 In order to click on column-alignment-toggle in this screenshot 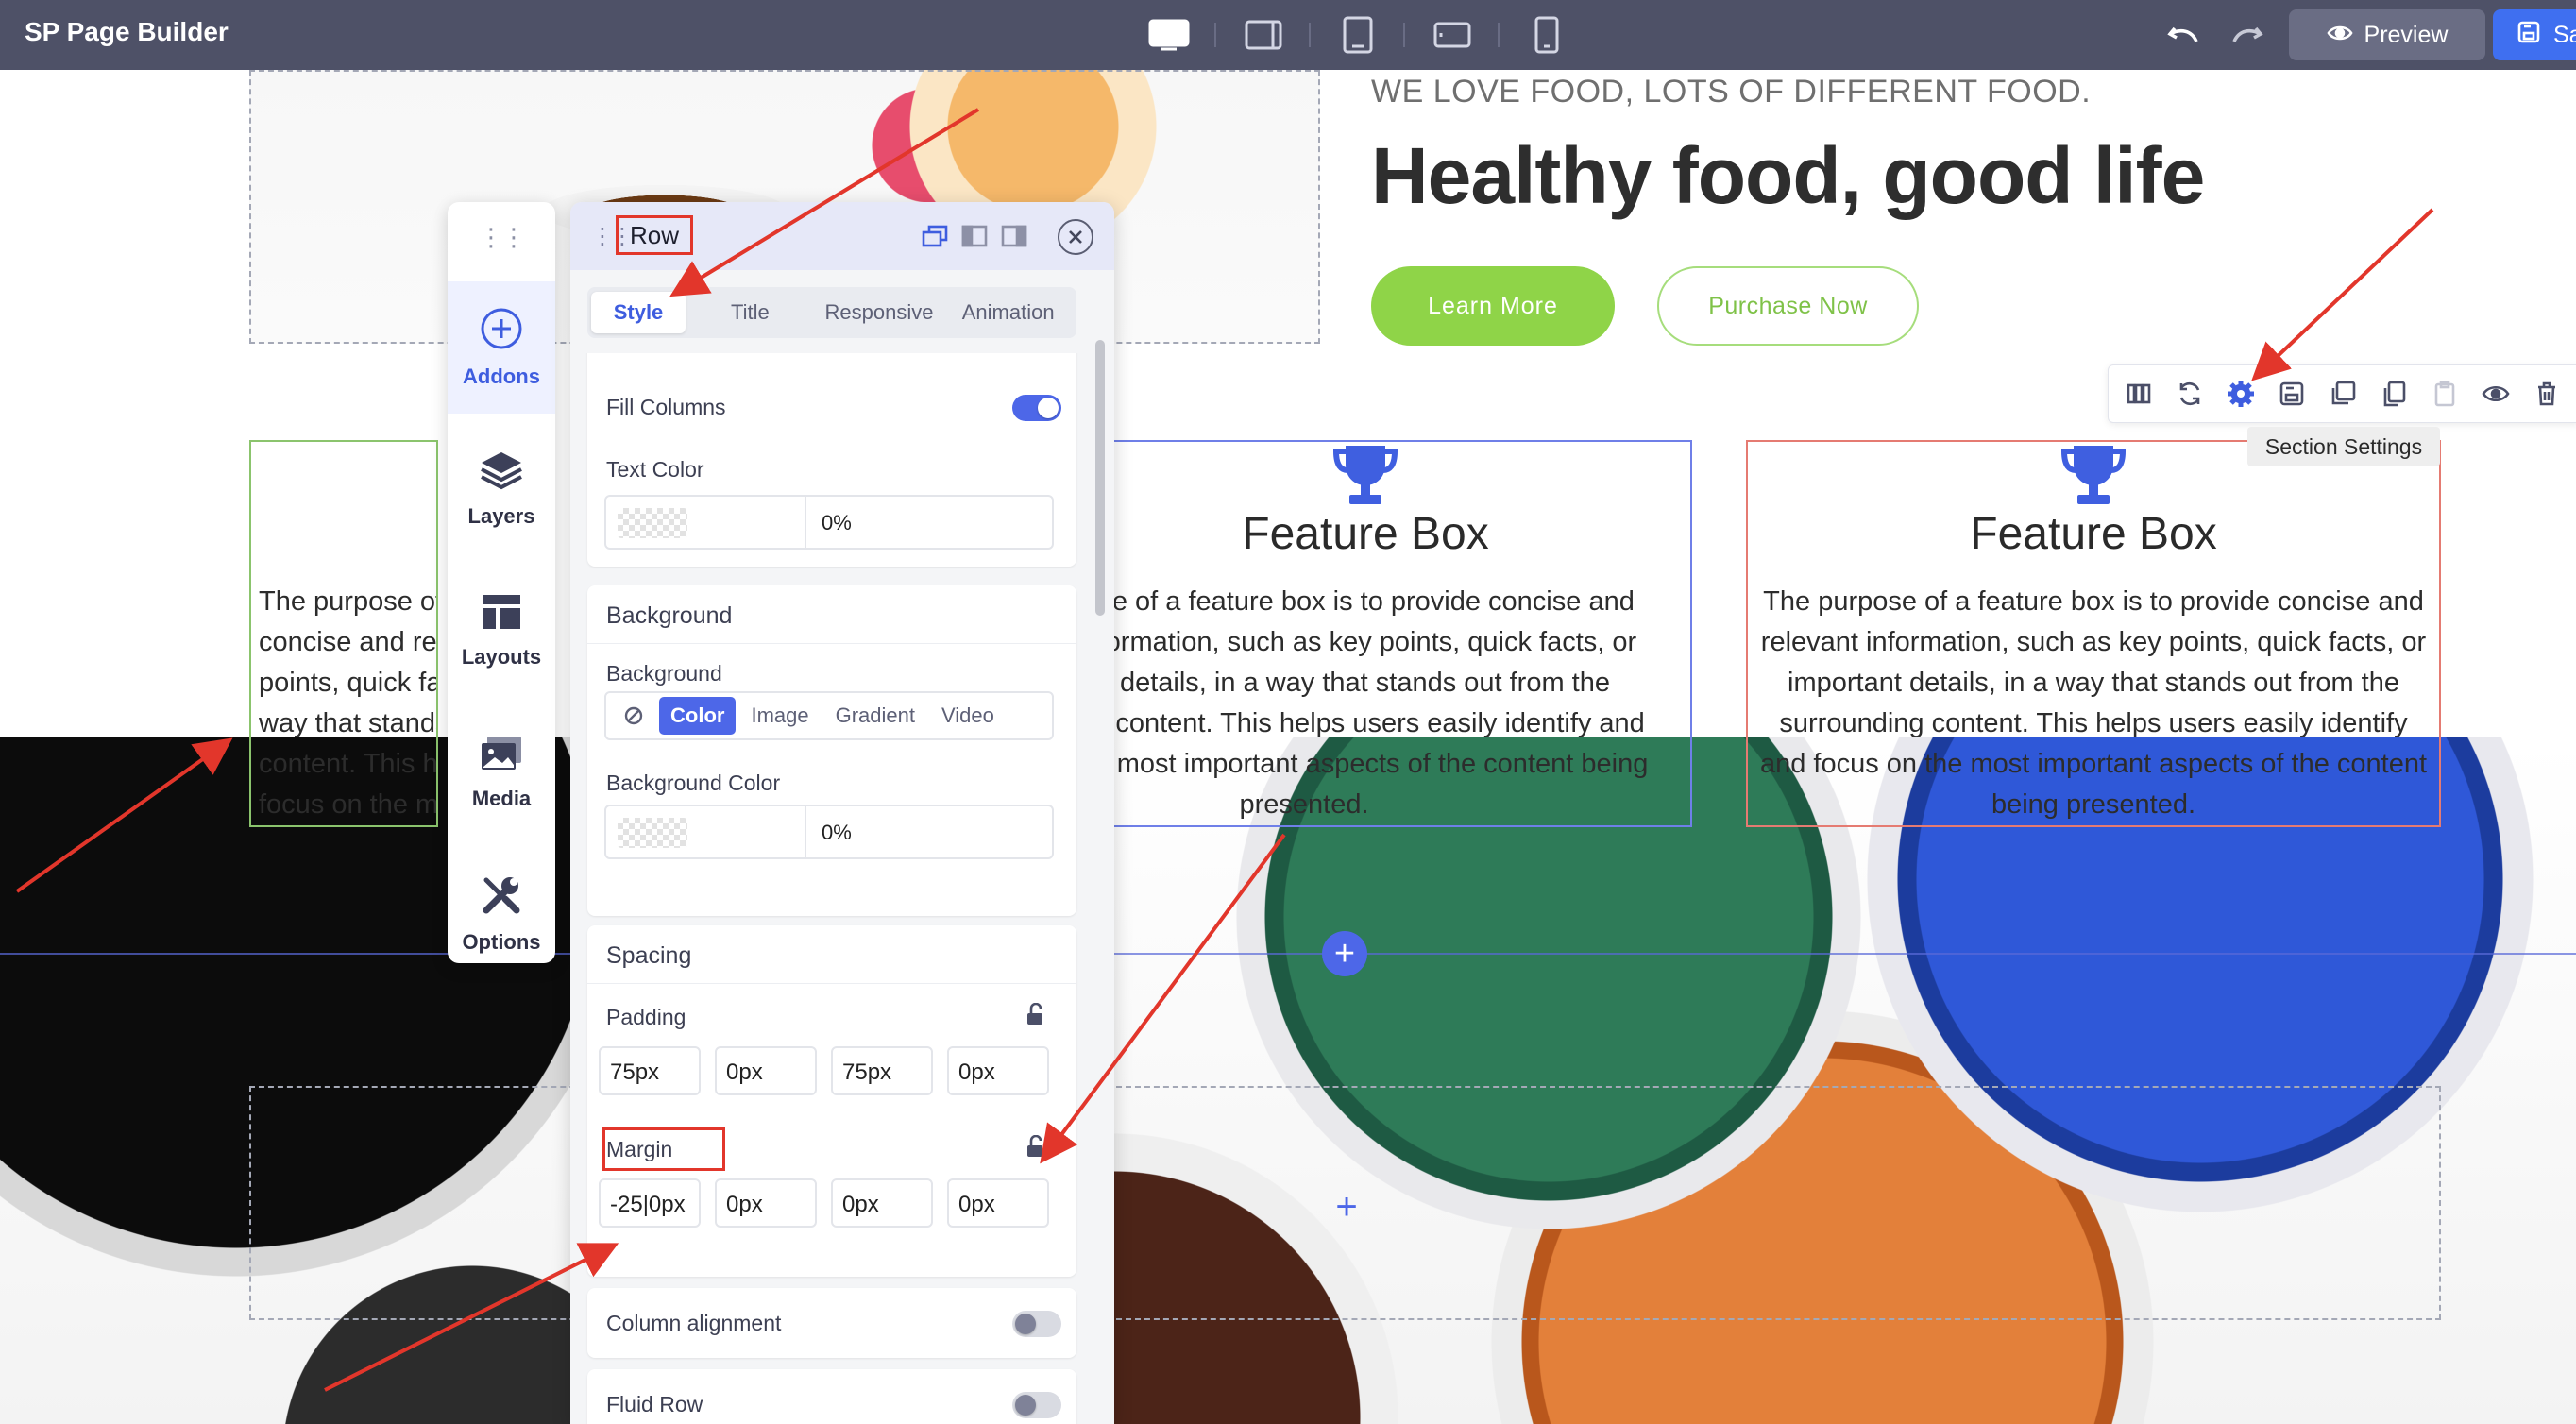, I will do `click(1036, 1324)`.